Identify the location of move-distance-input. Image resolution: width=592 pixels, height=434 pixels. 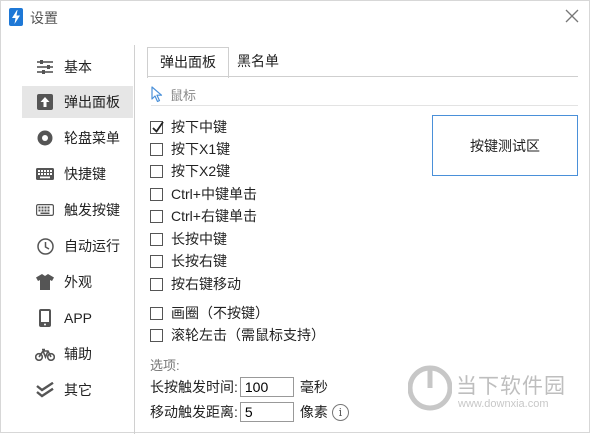
(266, 412).